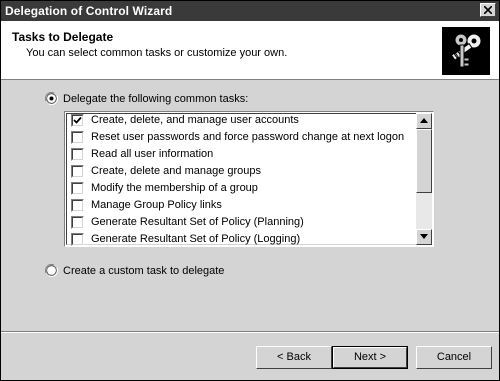  I want to click on scroll-thumb, so click(424, 161).